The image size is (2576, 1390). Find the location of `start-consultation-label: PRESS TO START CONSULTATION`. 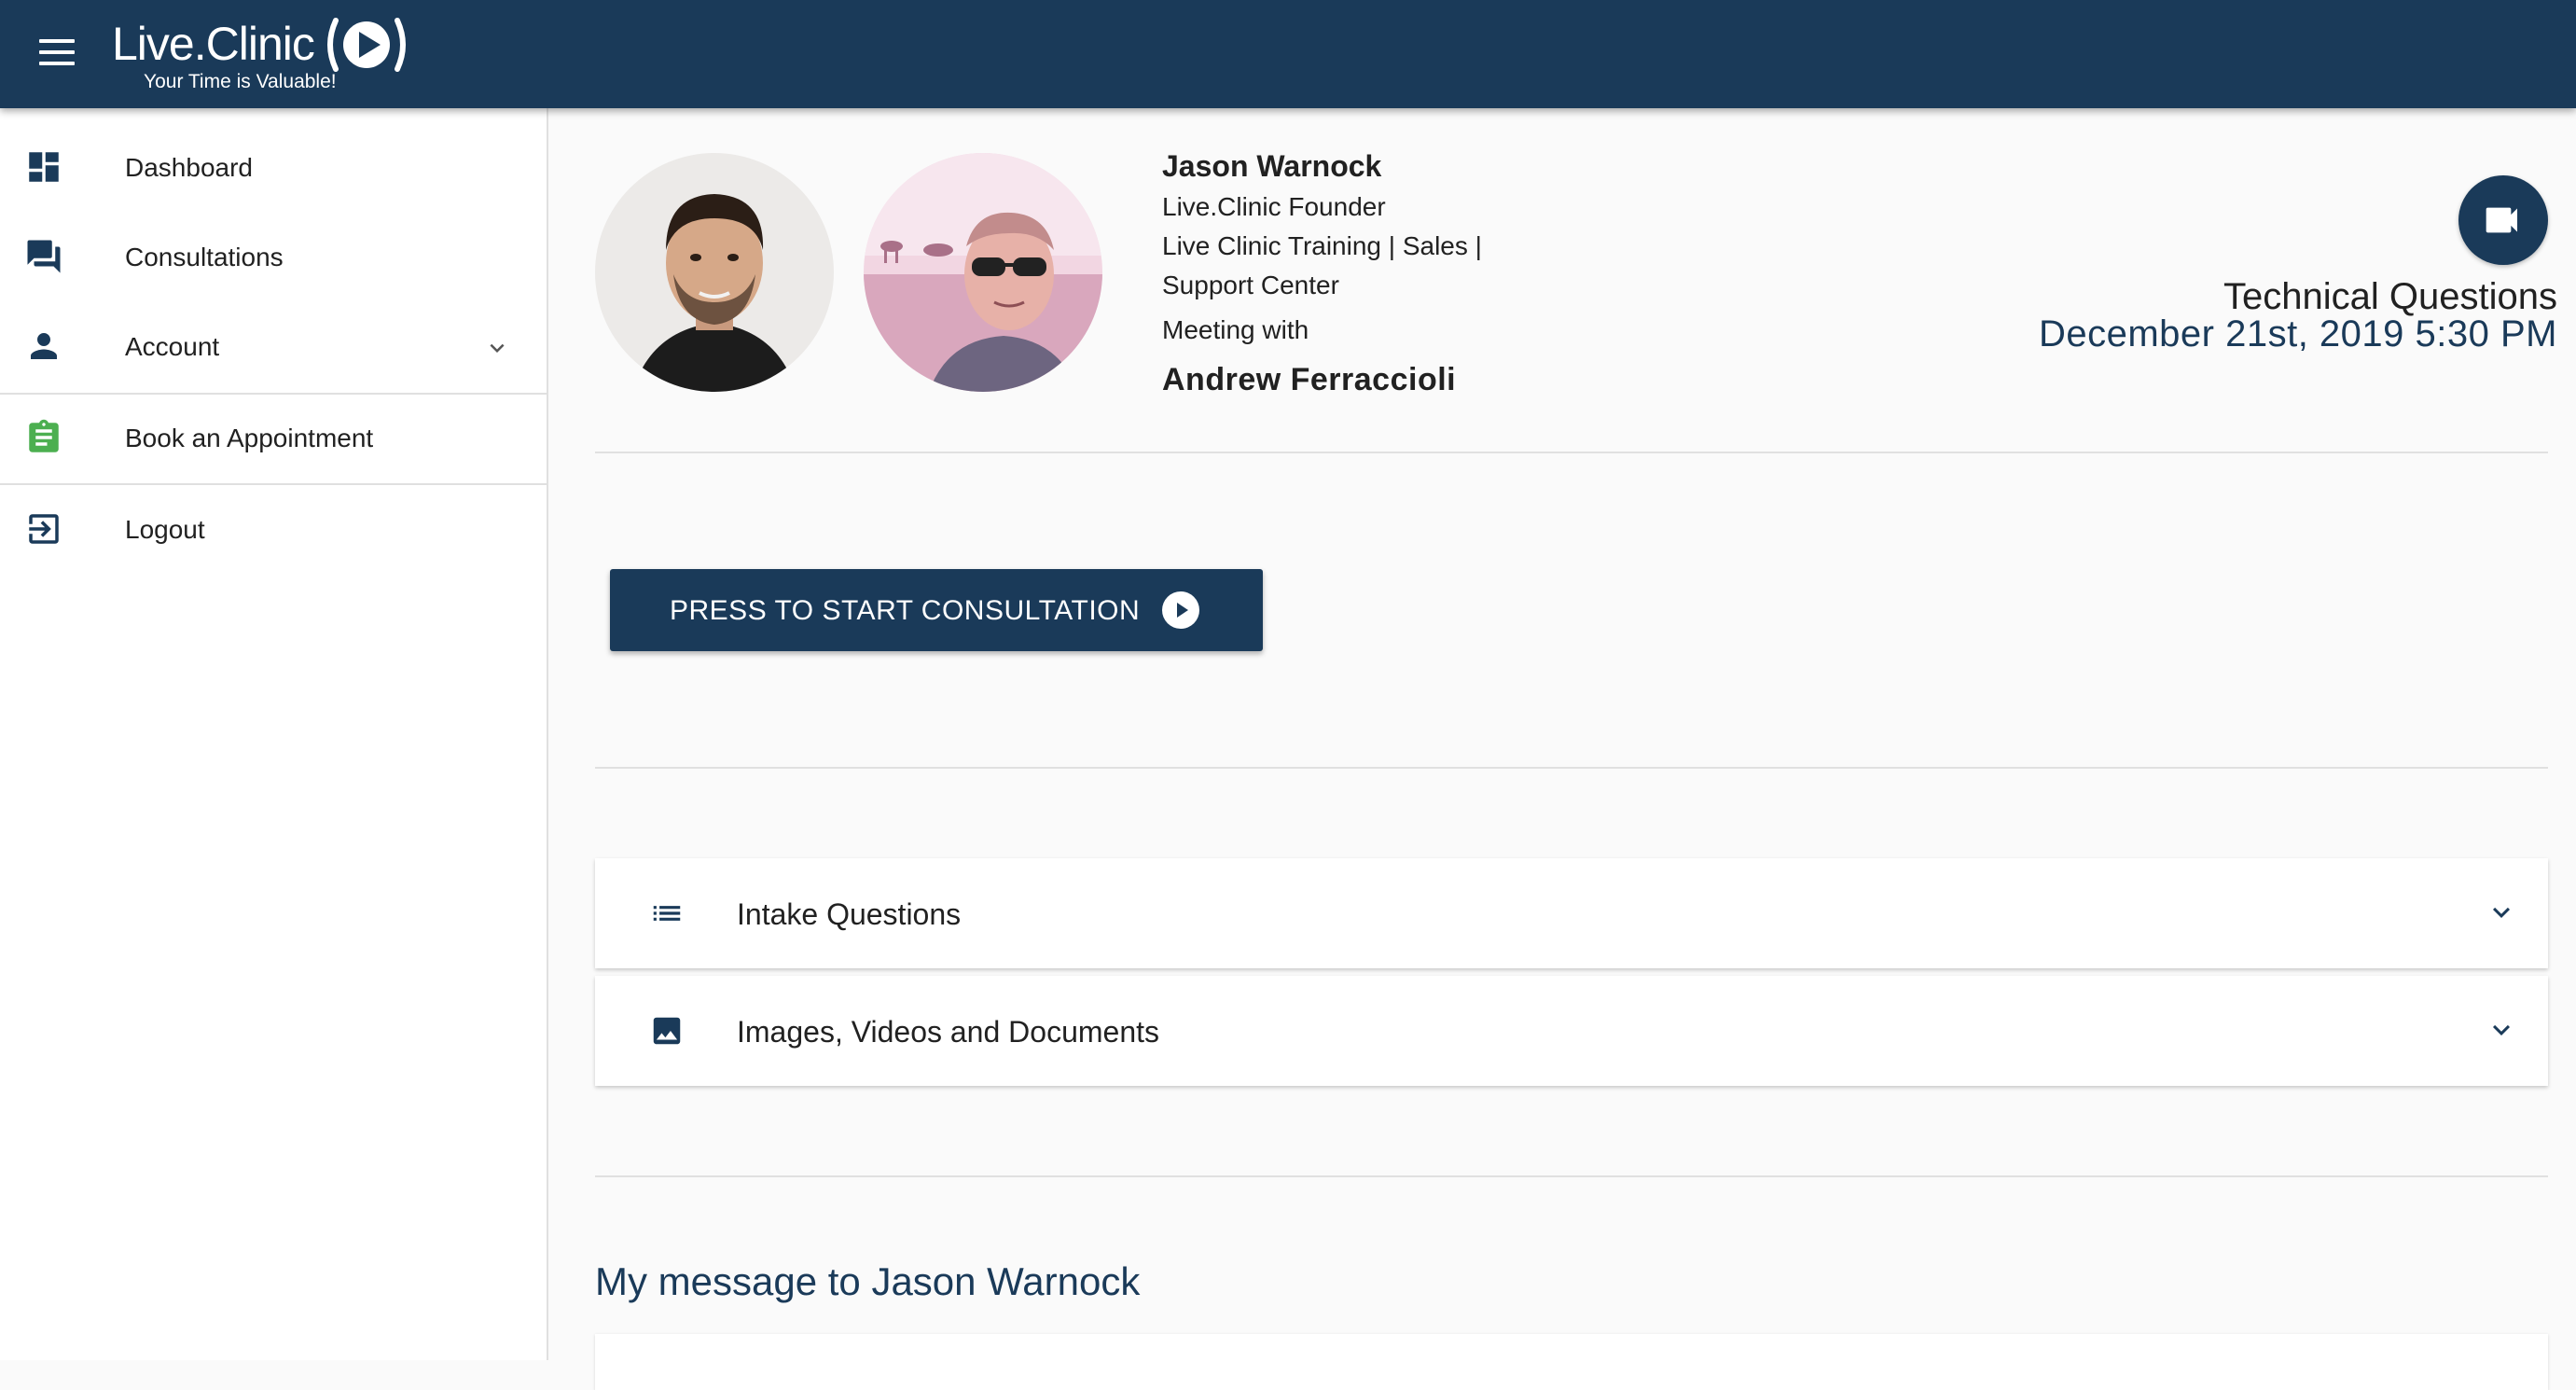

start-consultation-label: PRESS TO START CONSULTATION is located at coordinates (905, 610).